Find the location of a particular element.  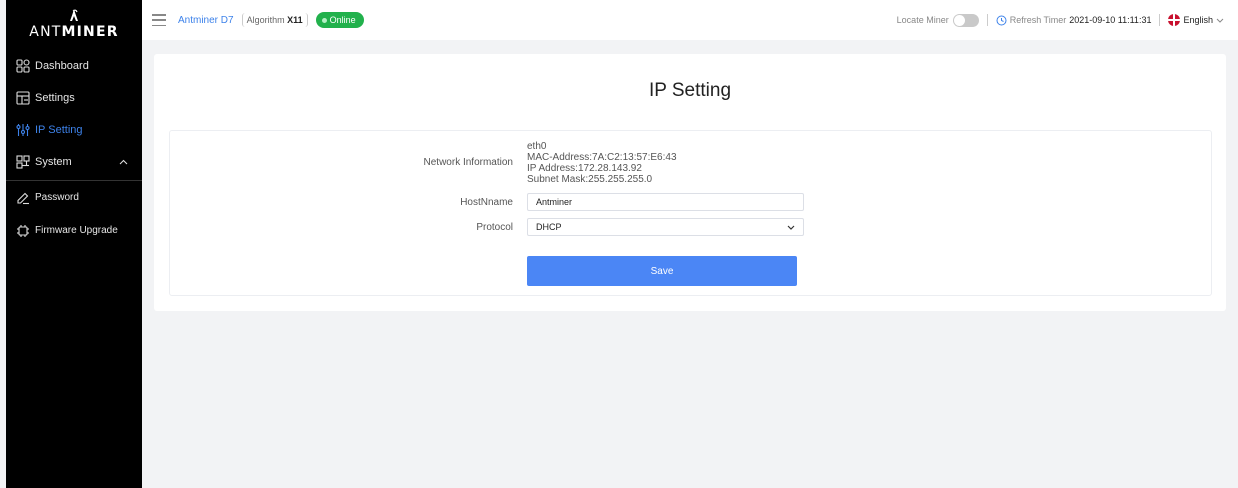

sidebar-item-label: Firmware Upgrade is located at coordinates (76, 230).